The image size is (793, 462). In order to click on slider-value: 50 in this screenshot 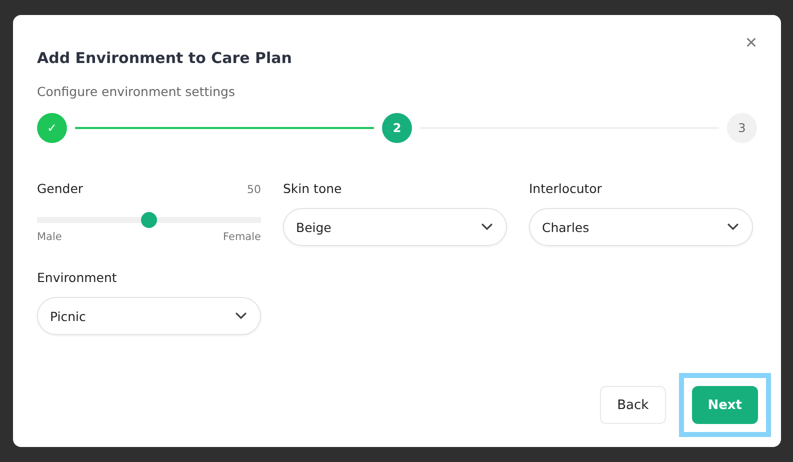, I will do `click(254, 189)`.